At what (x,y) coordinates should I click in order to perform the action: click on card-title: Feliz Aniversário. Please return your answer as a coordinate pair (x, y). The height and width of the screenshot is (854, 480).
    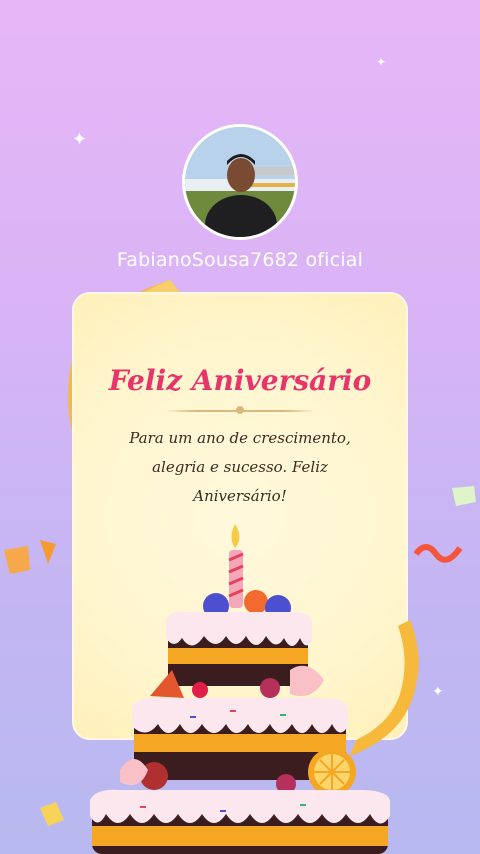
    Looking at the image, I should click on (240, 380).